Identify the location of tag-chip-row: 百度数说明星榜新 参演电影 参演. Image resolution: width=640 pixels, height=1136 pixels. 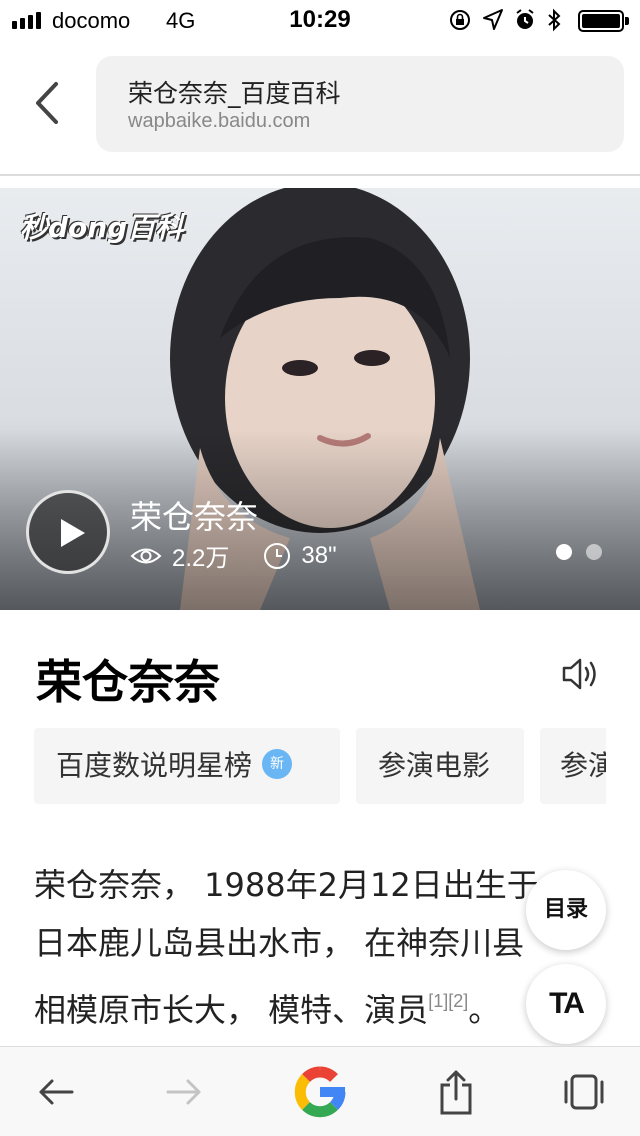
(320, 766).